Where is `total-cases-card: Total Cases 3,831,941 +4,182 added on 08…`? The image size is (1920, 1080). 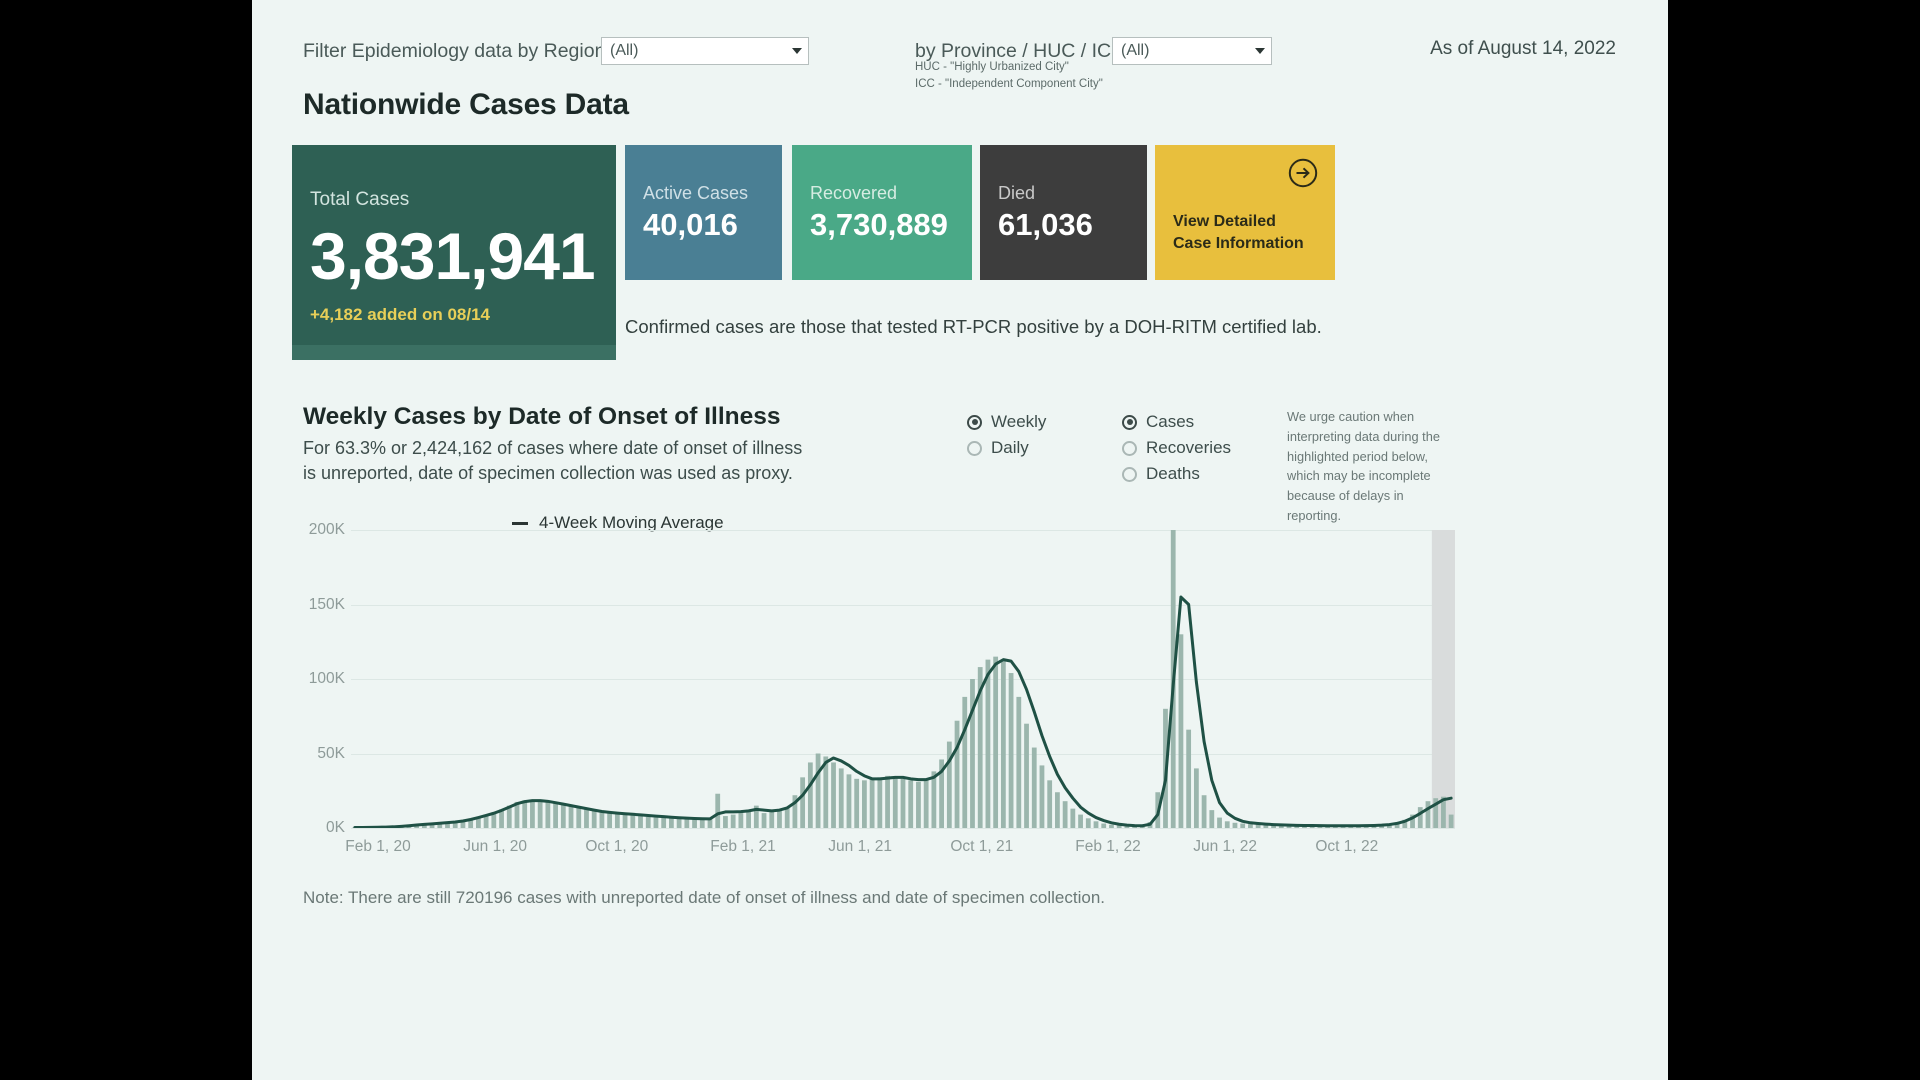 total-cases-card: Total Cases 3,831,941 +4,182 added on 08… is located at coordinates (454, 245).